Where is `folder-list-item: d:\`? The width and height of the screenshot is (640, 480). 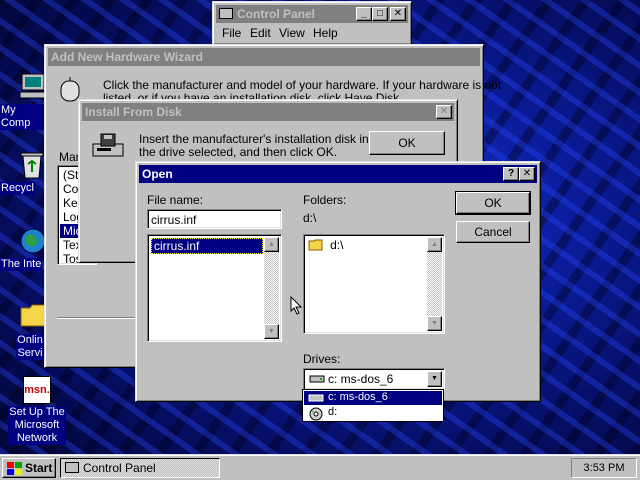
folder-list-item: d:\ is located at coordinates (325, 245).